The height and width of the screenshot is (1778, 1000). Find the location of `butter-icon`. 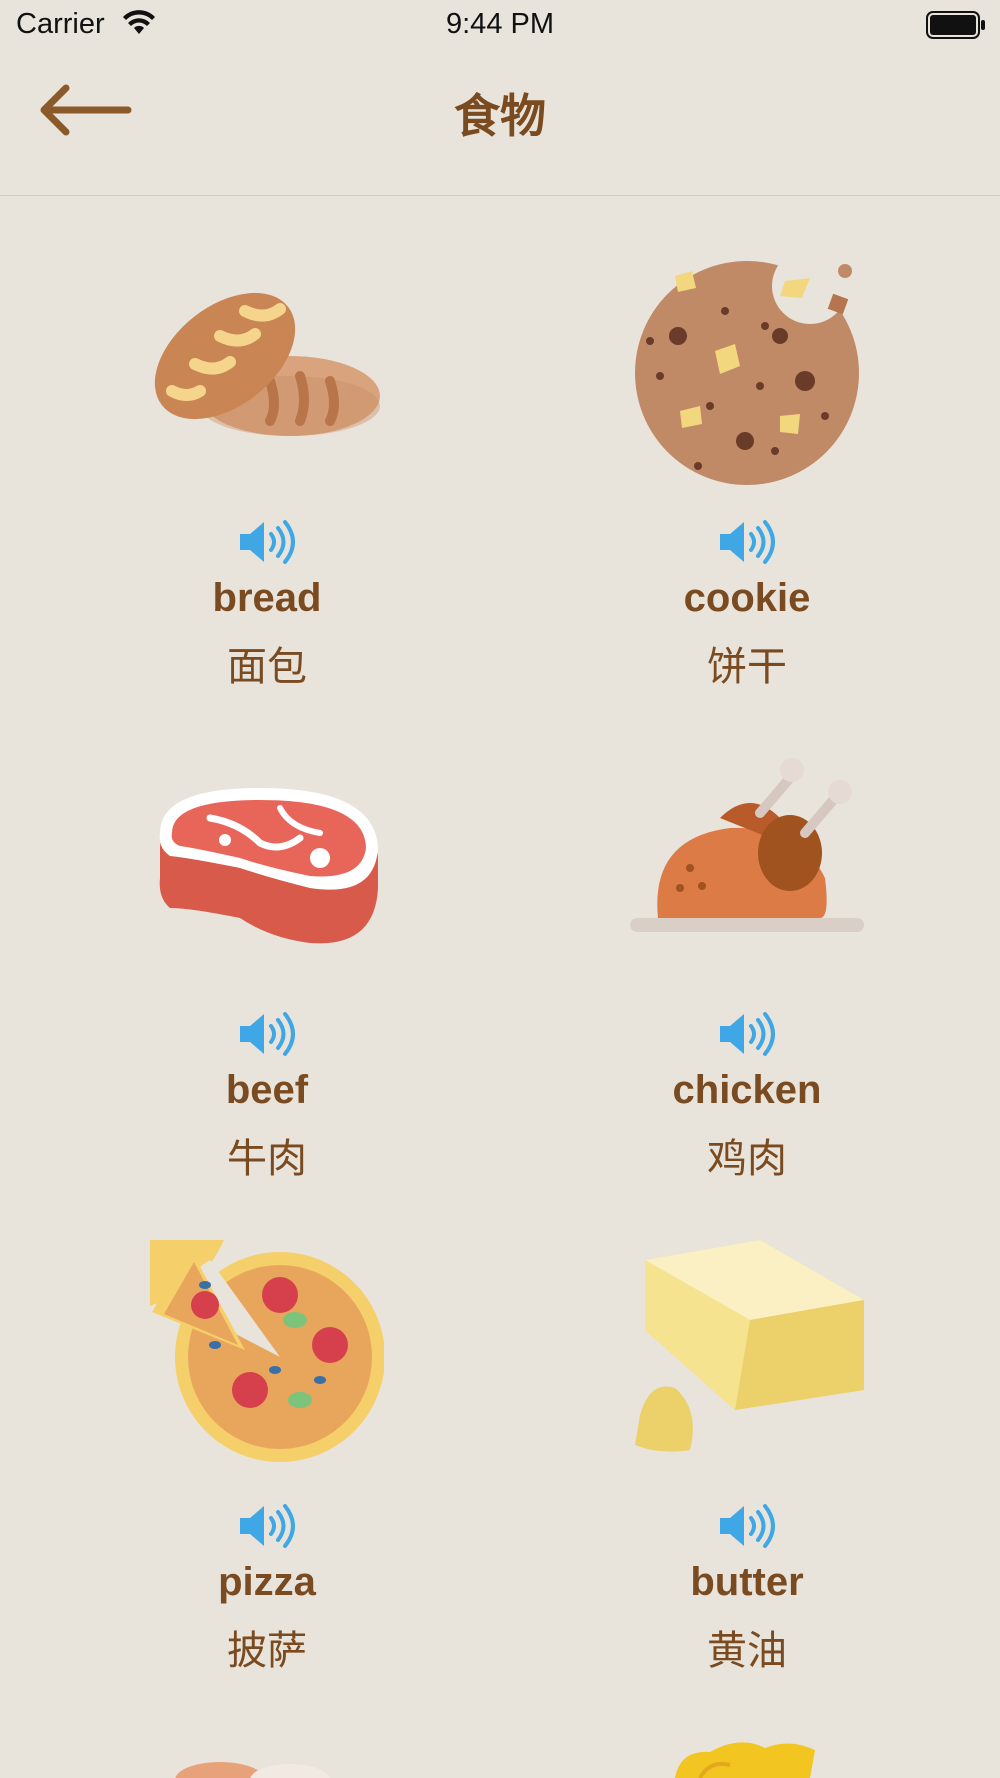

butter-icon is located at coordinates (749, 1346).